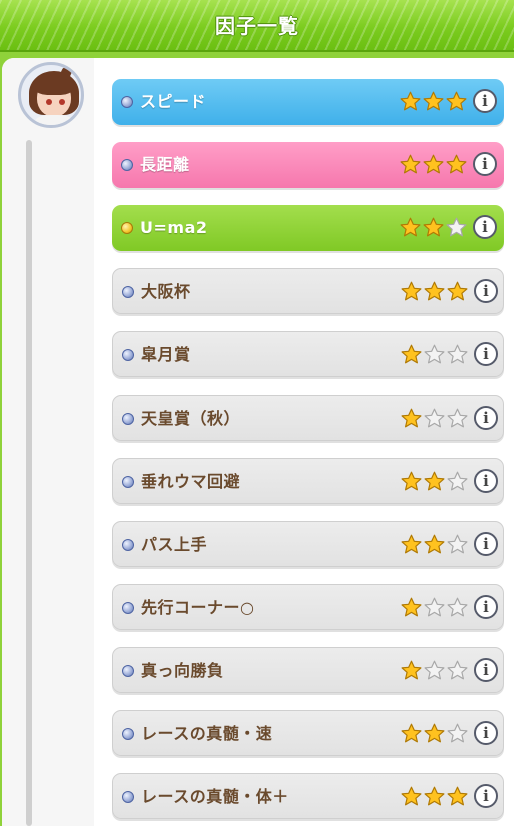  I want to click on factor-row: 長距離 i, so click(308, 165).